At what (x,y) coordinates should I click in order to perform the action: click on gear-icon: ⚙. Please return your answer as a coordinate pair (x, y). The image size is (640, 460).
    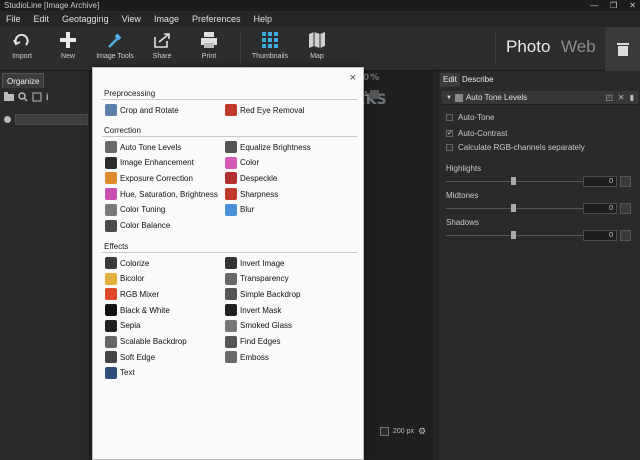
    Looking at the image, I should click on (422, 431).